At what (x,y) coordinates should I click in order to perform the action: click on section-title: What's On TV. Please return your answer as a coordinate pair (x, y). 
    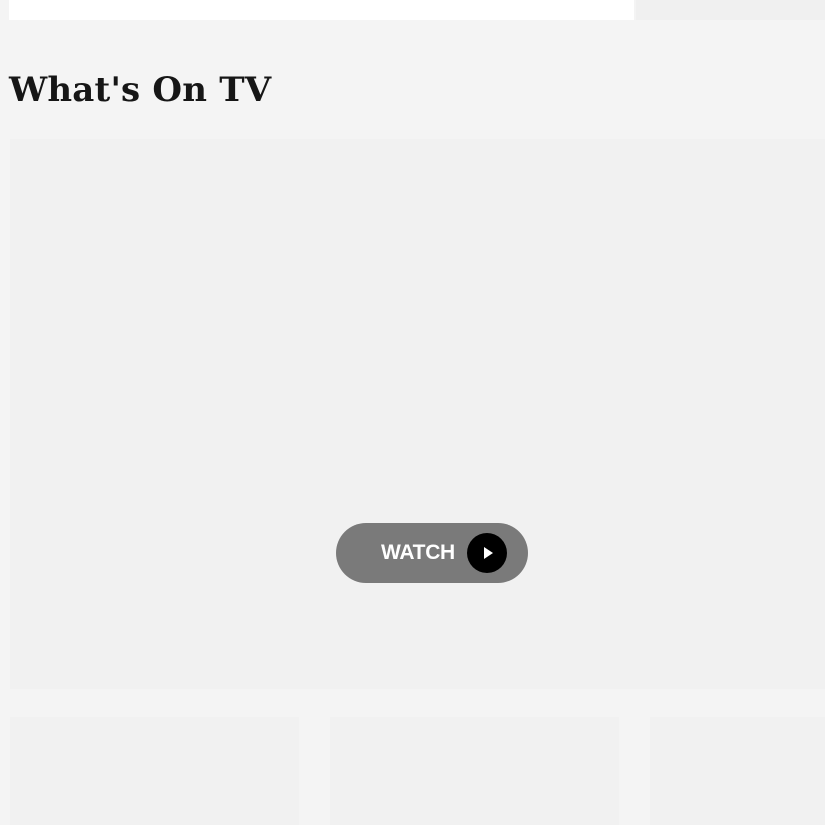
    Looking at the image, I should click on (140, 90).